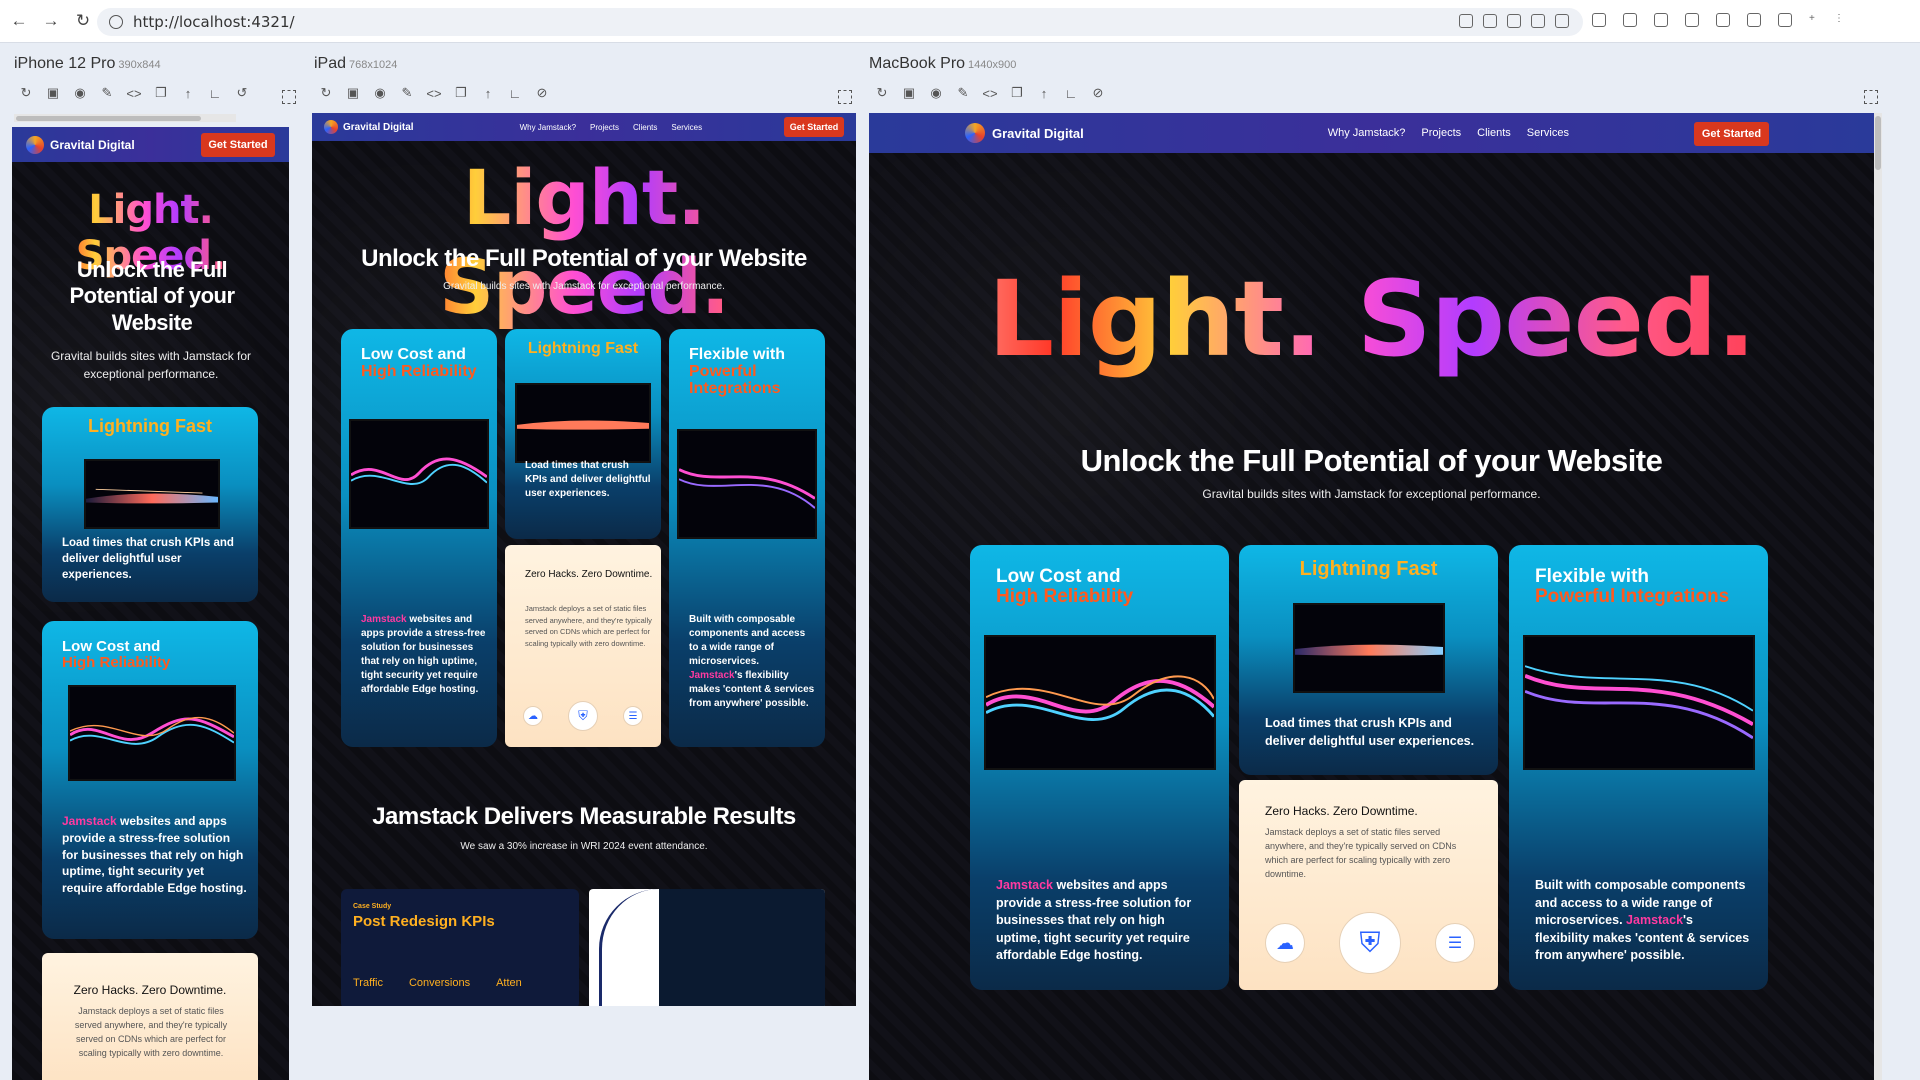 The height and width of the screenshot is (1080, 1920). Describe the element at coordinates (1878, 596) in the screenshot. I see `vertical-scrollbar` at that location.